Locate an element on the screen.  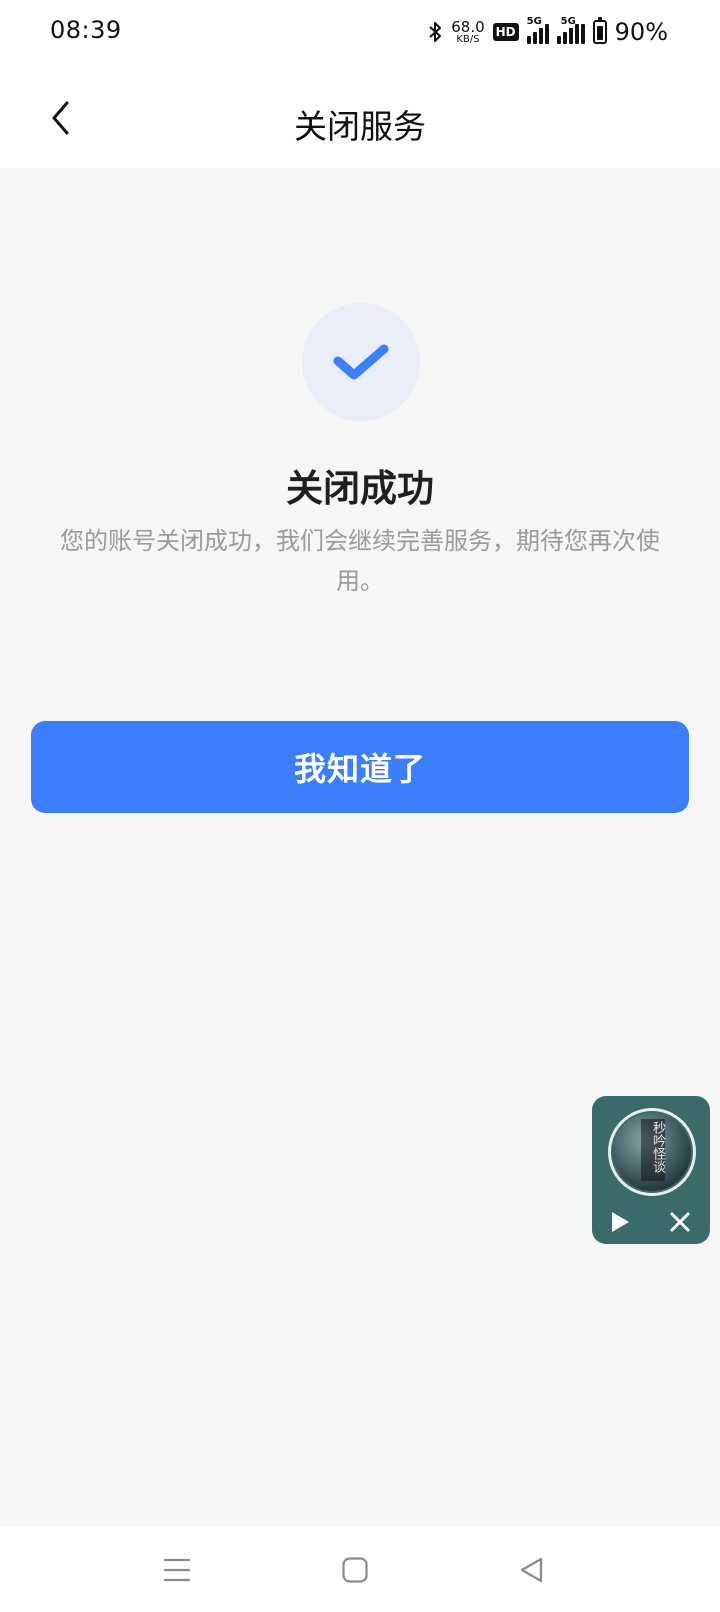
acknowledge-button: 我知道了 is located at coordinates (360, 767).